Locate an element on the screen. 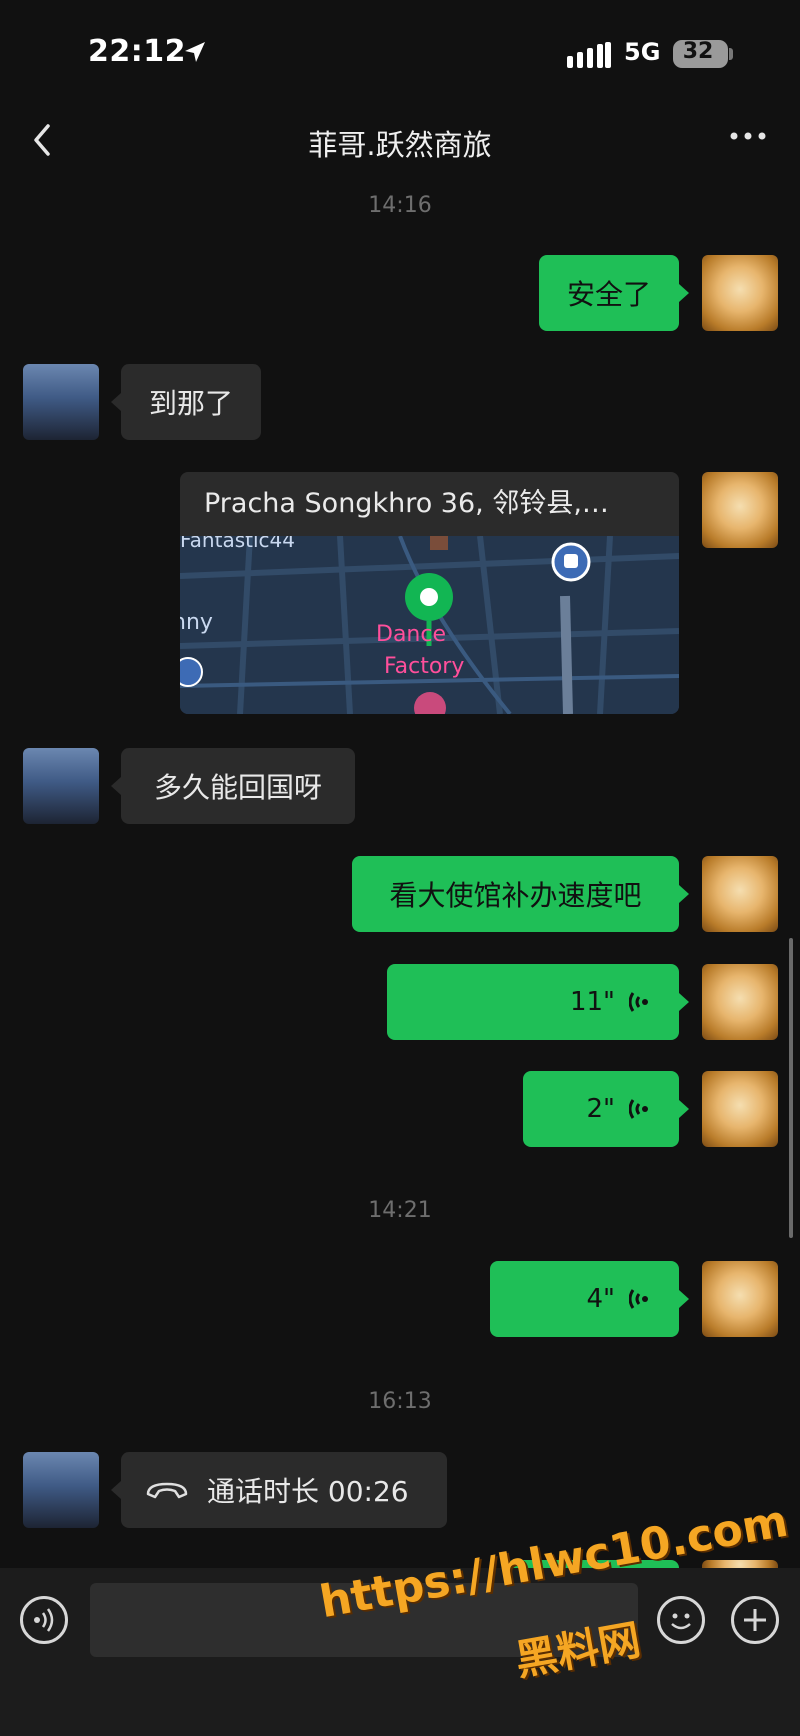  voice-duration: 4" is located at coordinates (600, 1299).